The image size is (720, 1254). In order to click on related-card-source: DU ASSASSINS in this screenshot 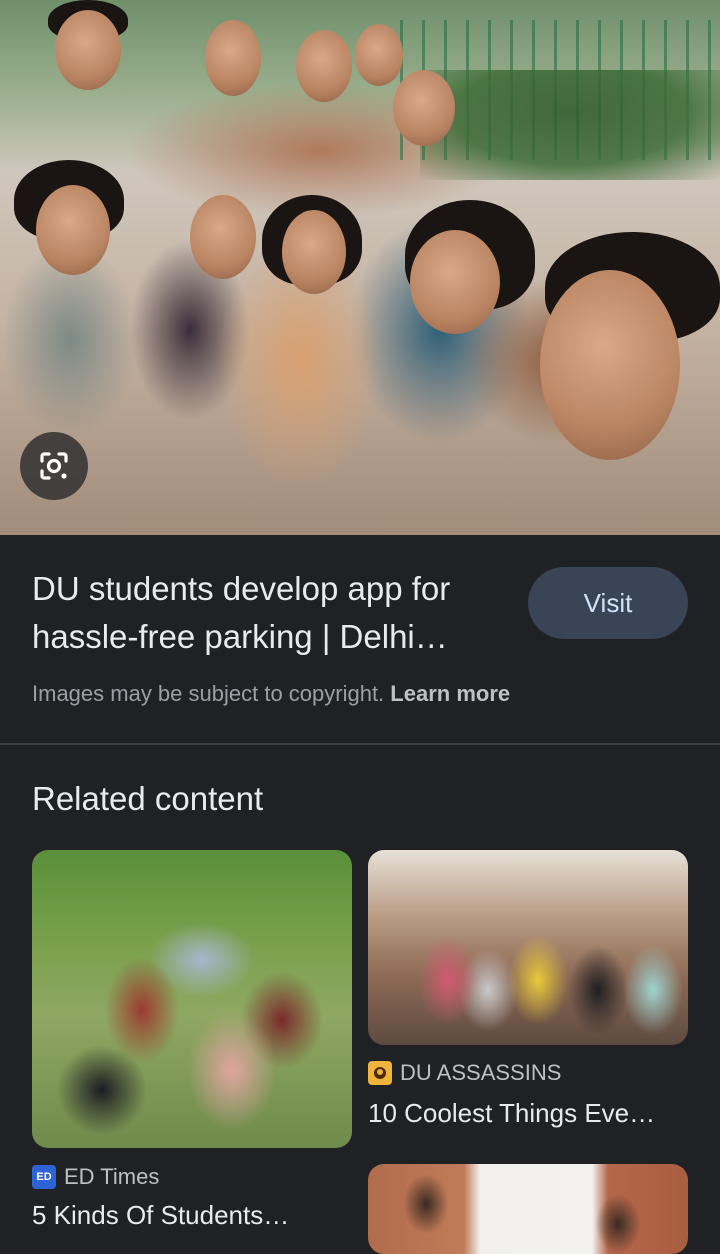, I will do `click(464, 1073)`.